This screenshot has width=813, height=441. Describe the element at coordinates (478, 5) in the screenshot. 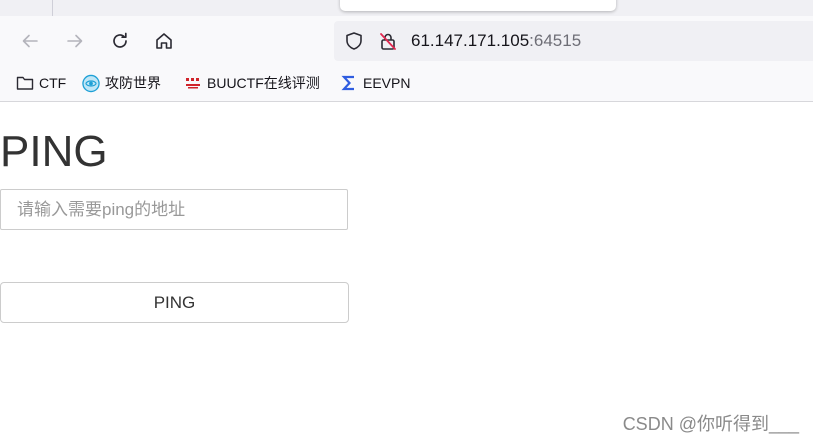

I see `active-tab` at that location.